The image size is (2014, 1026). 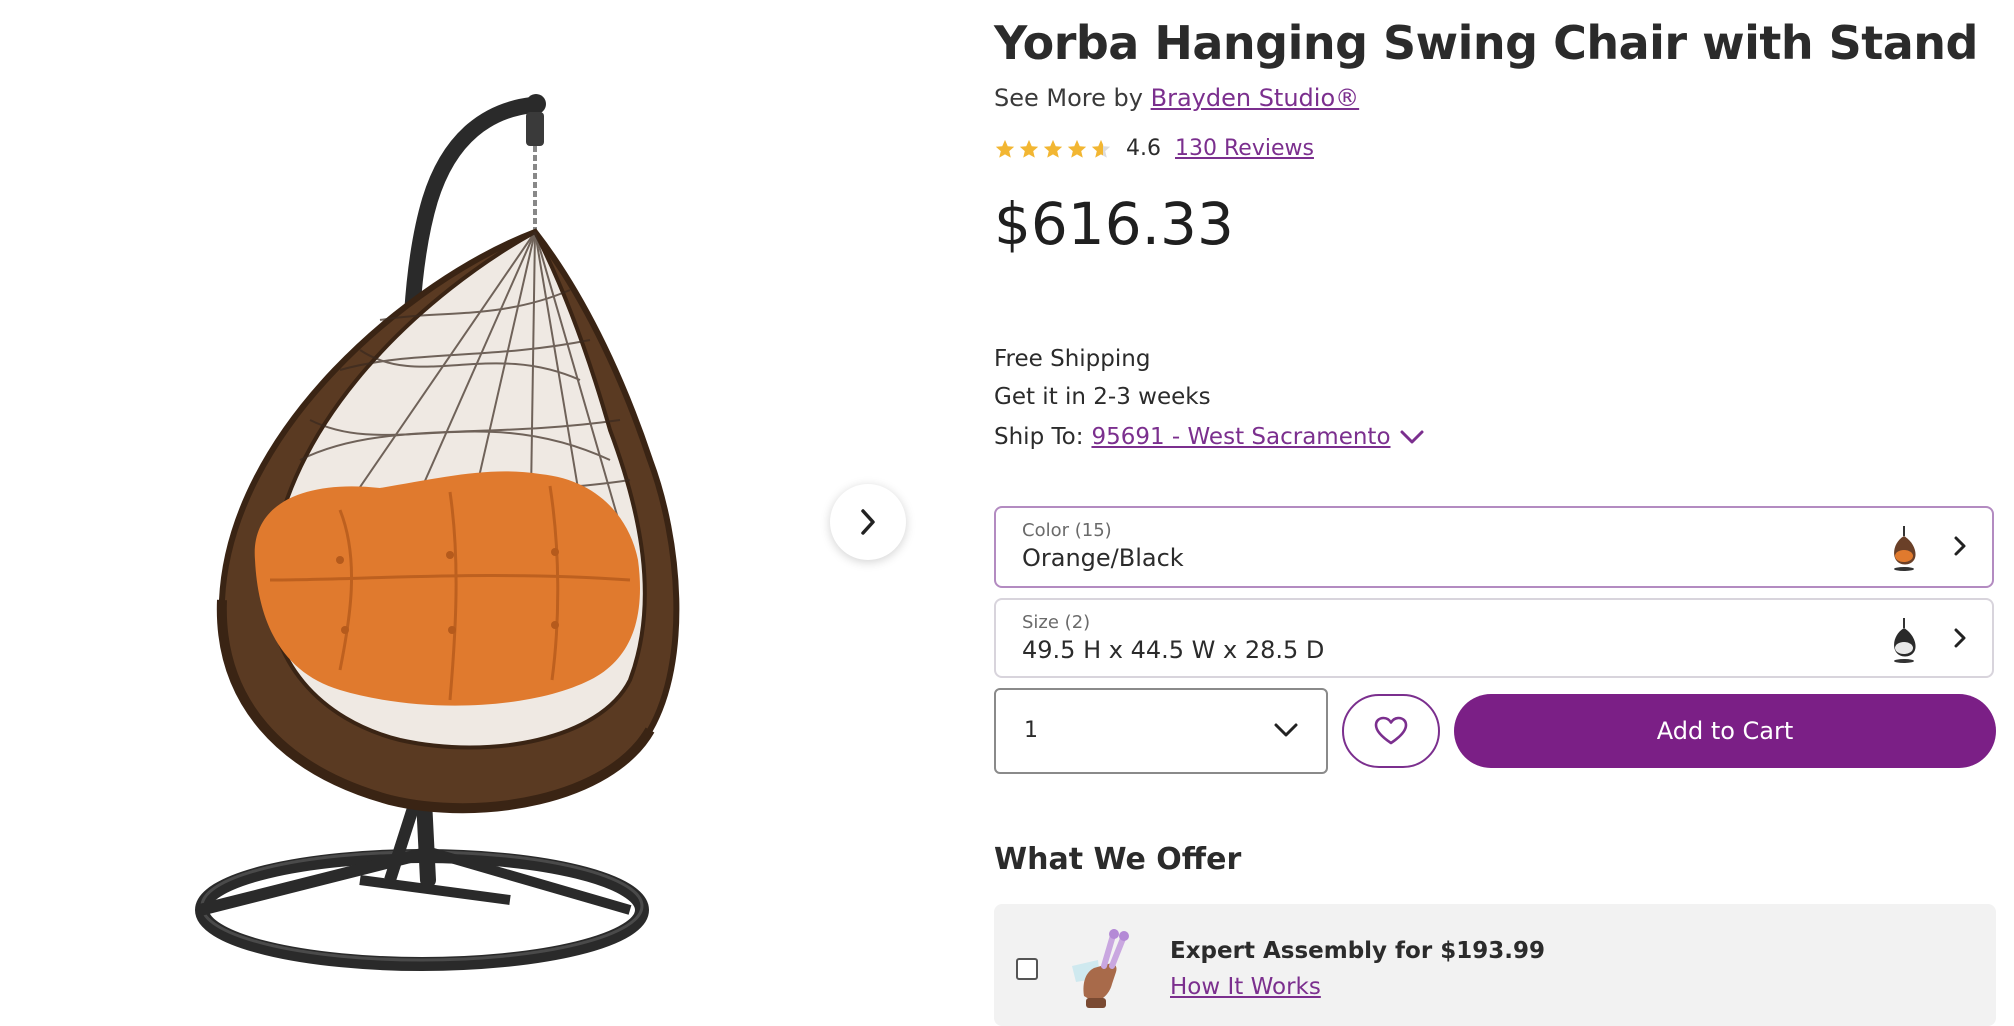 I want to click on add-to-favorites-button, so click(x=1391, y=731).